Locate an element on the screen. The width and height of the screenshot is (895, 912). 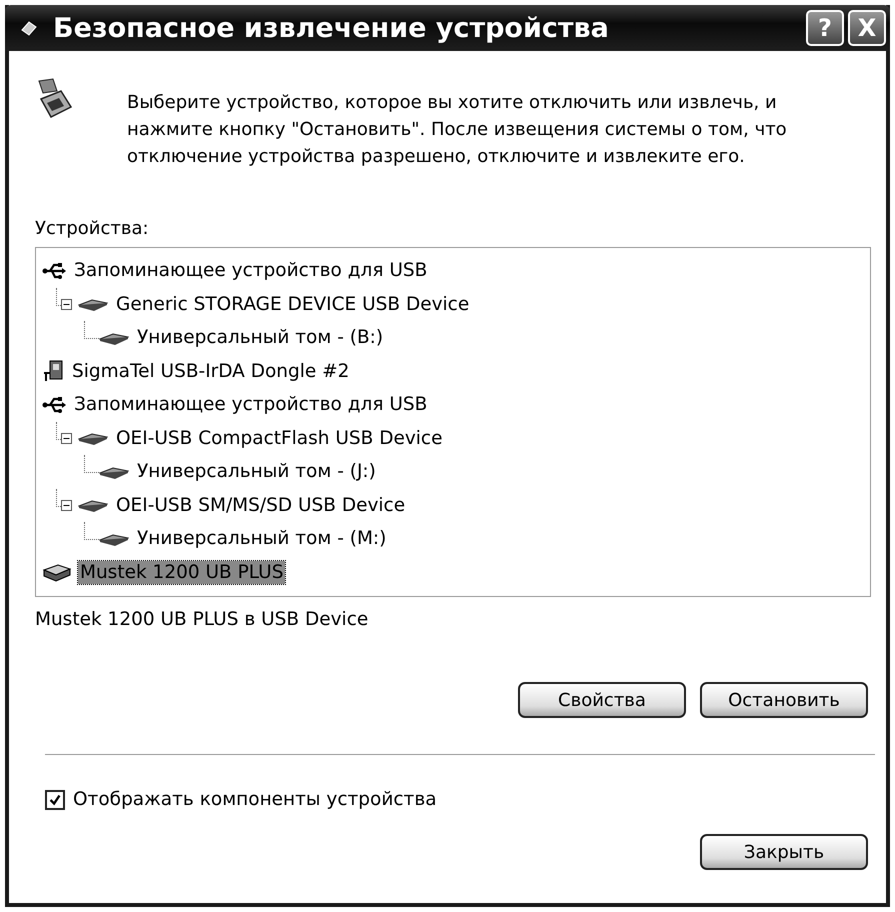
tree-item: Универсальный том - (J:) is located at coordinates (256, 472).